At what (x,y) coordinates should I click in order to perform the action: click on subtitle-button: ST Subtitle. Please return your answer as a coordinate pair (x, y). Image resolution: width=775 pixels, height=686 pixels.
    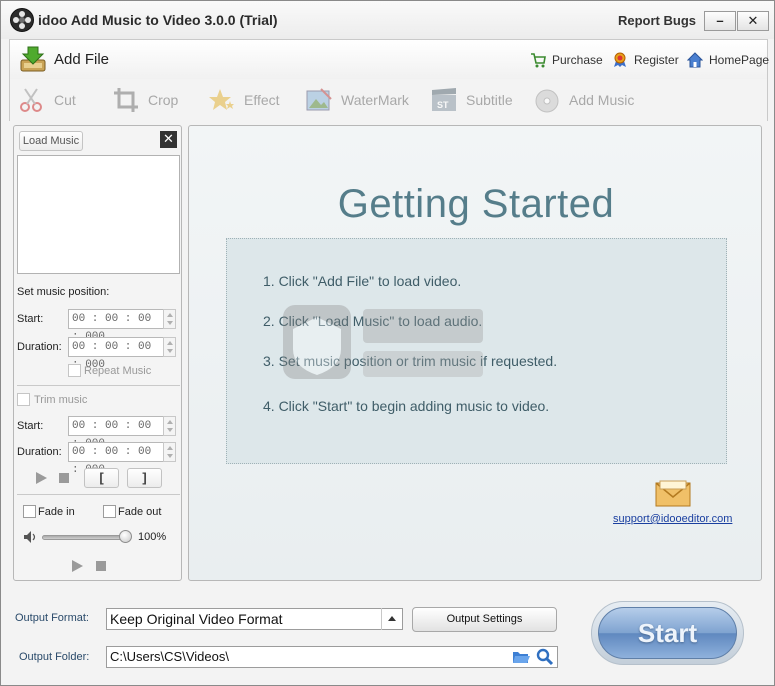
    Looking at the image, I should click on (471, 100).